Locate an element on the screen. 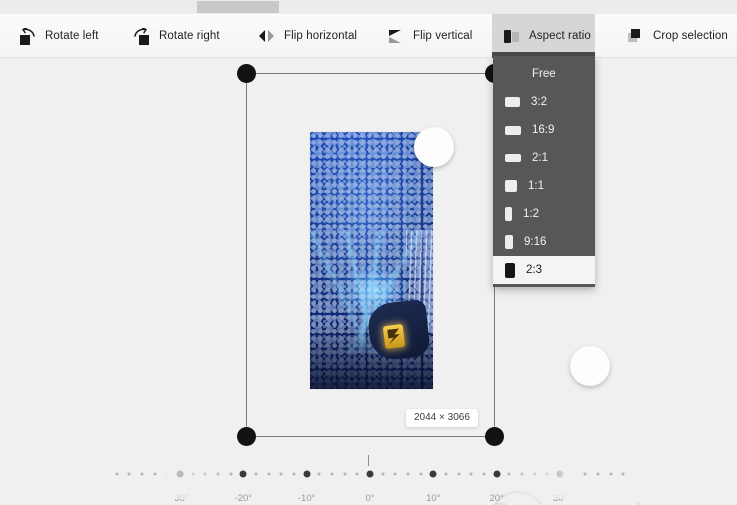  flip-horizontal-button: Flip horizontal is located at coordinates (307, 36).